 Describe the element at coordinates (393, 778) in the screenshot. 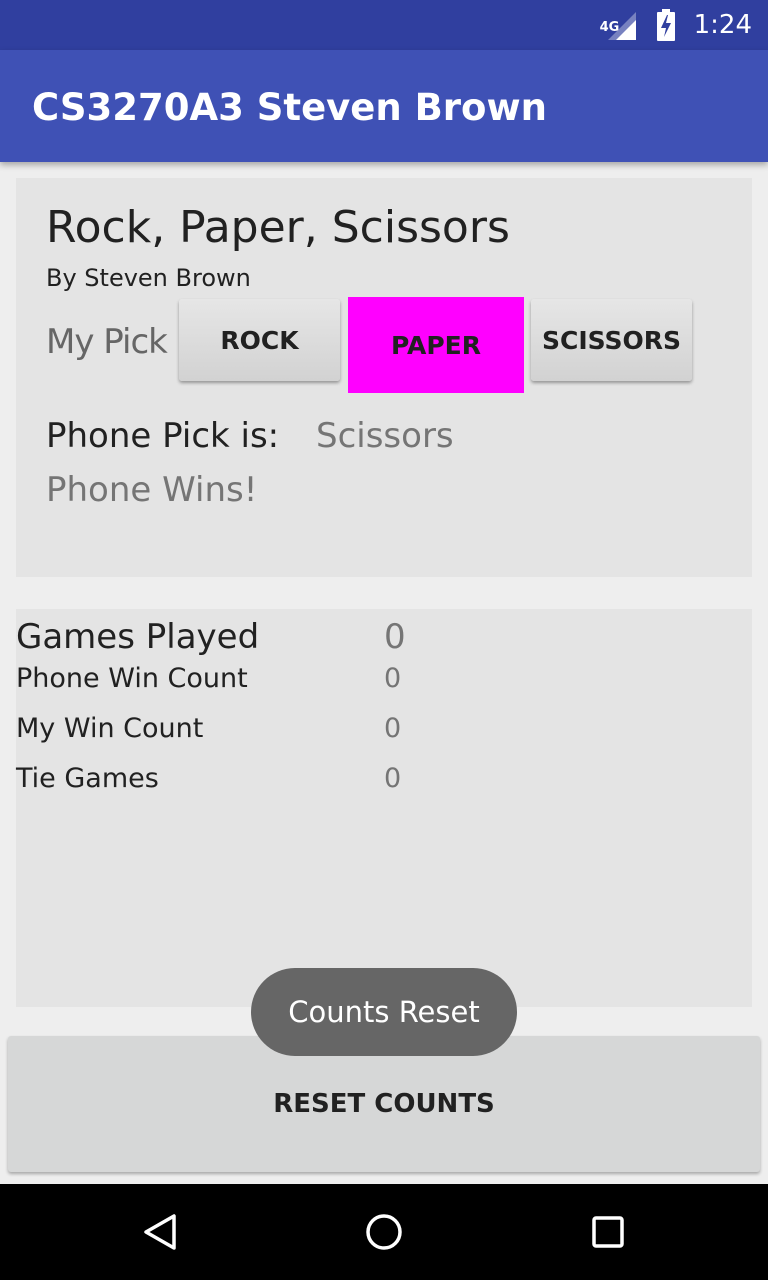

I see `tie-games-value: 0` at that location.